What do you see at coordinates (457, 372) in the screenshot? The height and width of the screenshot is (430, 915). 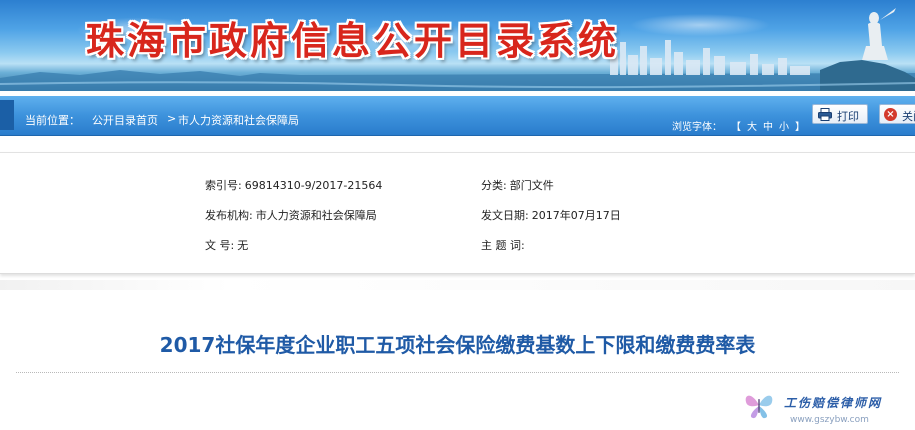 I see `title-divider` at bounding box center [457, 372].